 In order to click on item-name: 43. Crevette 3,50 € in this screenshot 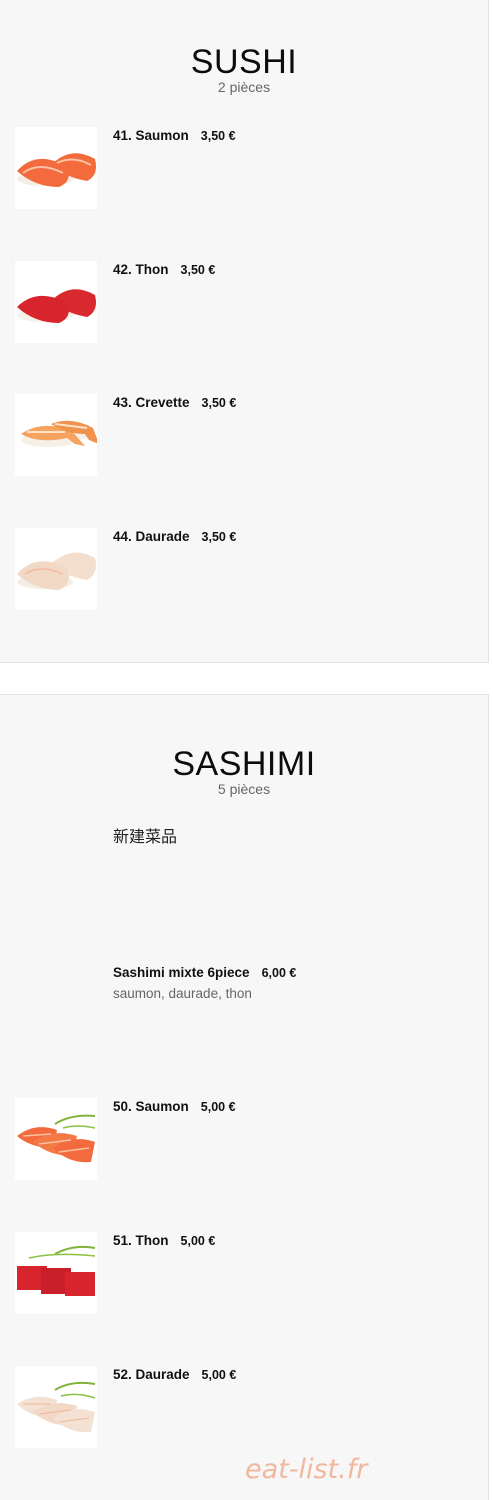, I will do `click(175, 402)`.